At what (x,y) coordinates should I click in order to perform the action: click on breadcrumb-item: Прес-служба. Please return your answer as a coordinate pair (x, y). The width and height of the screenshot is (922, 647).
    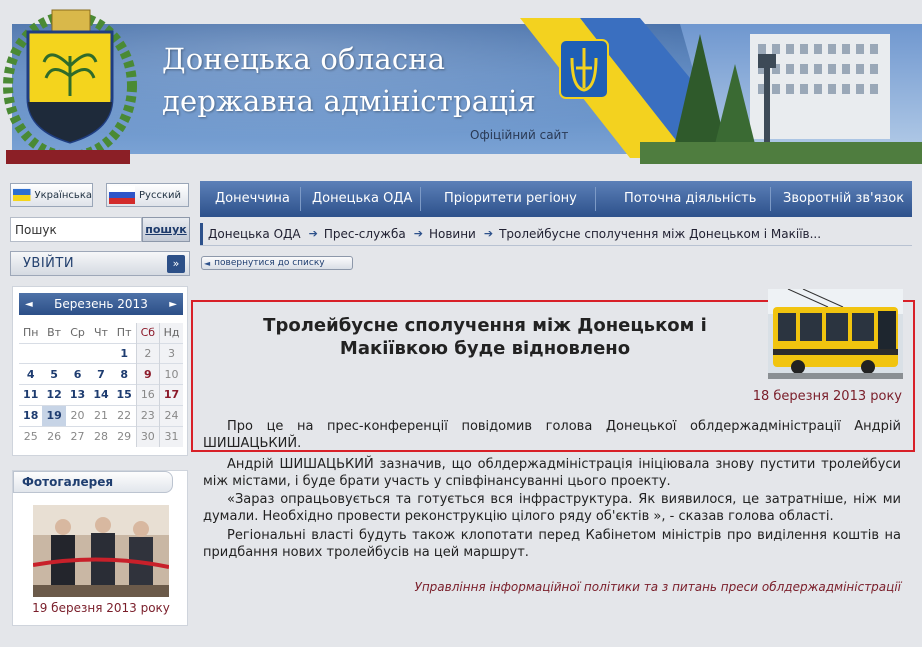
    Looking at the image, I should click on (365, 234).